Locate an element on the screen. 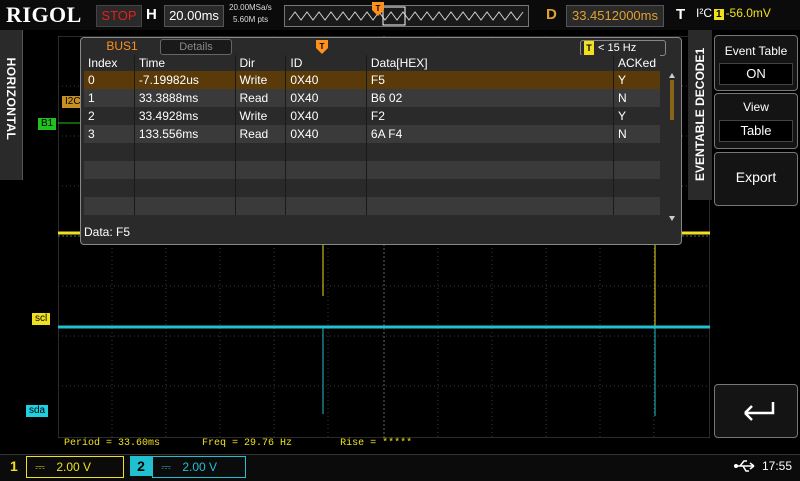  tab-bus1: BUS1 is located at coordinates (122, 46).